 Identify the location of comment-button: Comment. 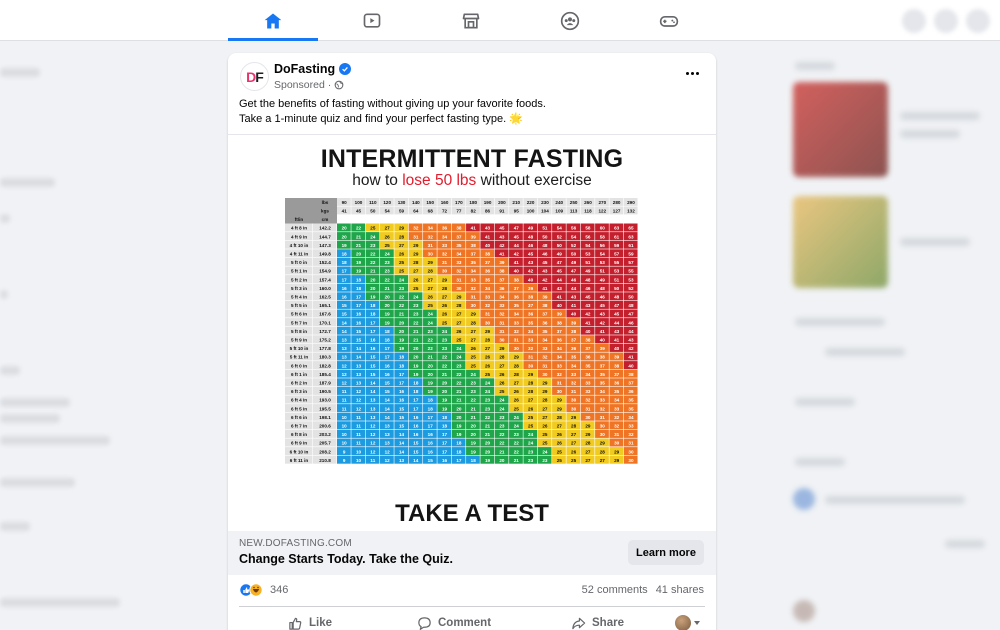
(454, 620).